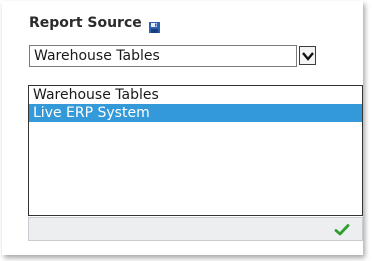  What do you see at coordinates (85, 23) in the screenshot?
I see `panel-title: Report Source` at bounding box center [85, 23].